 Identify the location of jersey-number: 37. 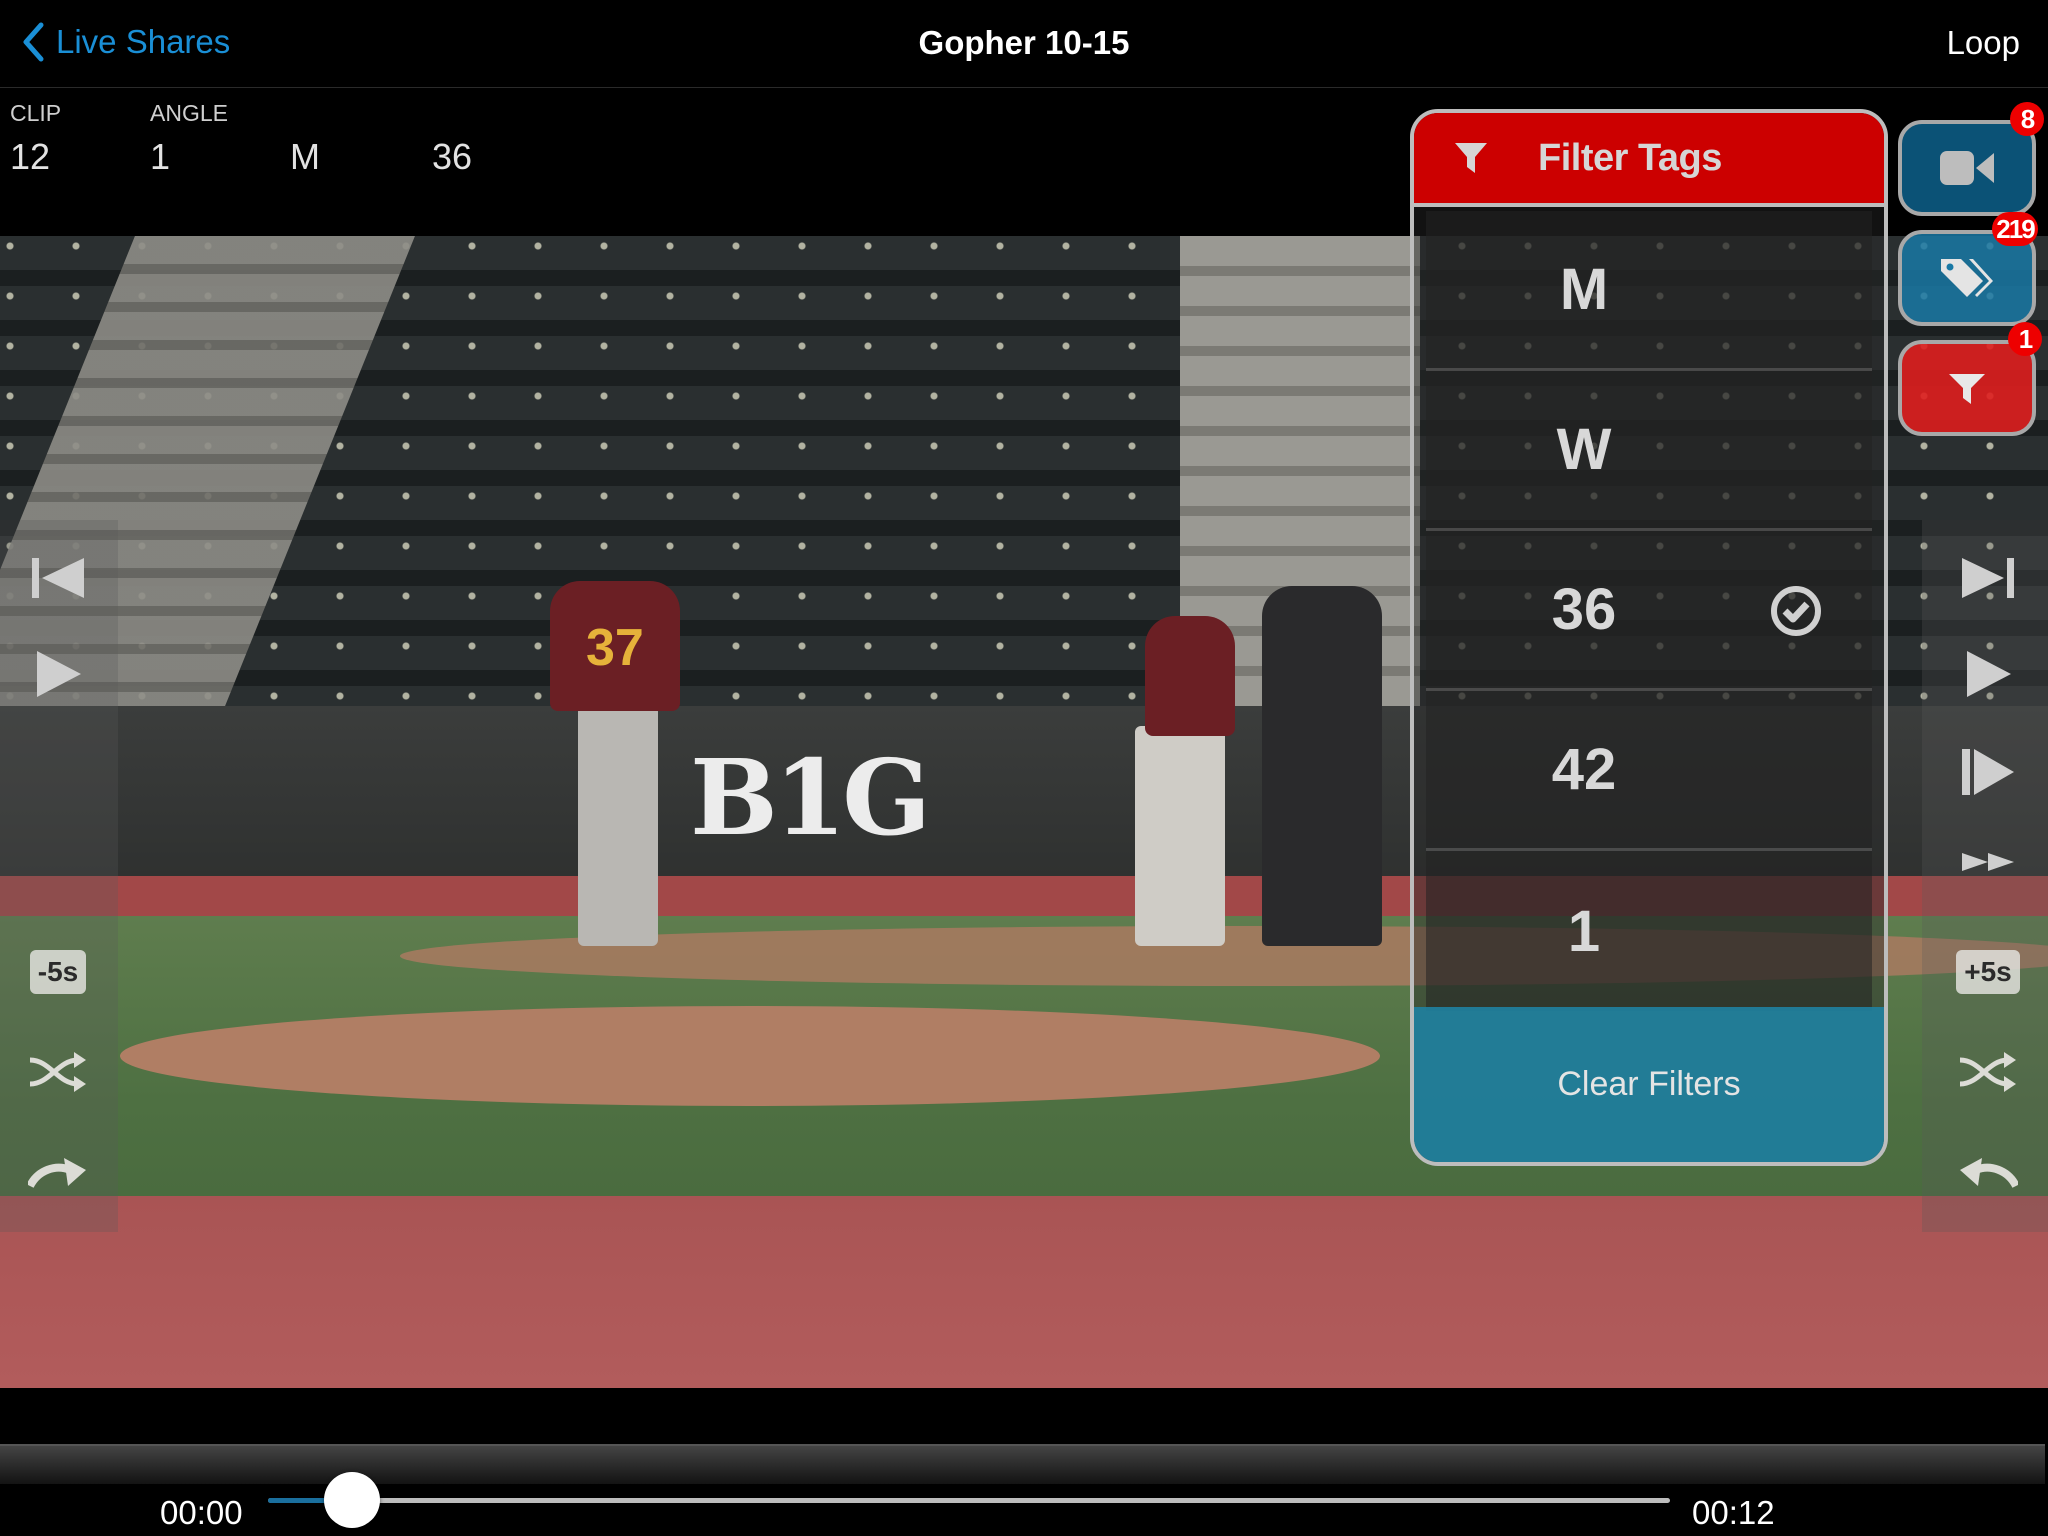
(615, 648).